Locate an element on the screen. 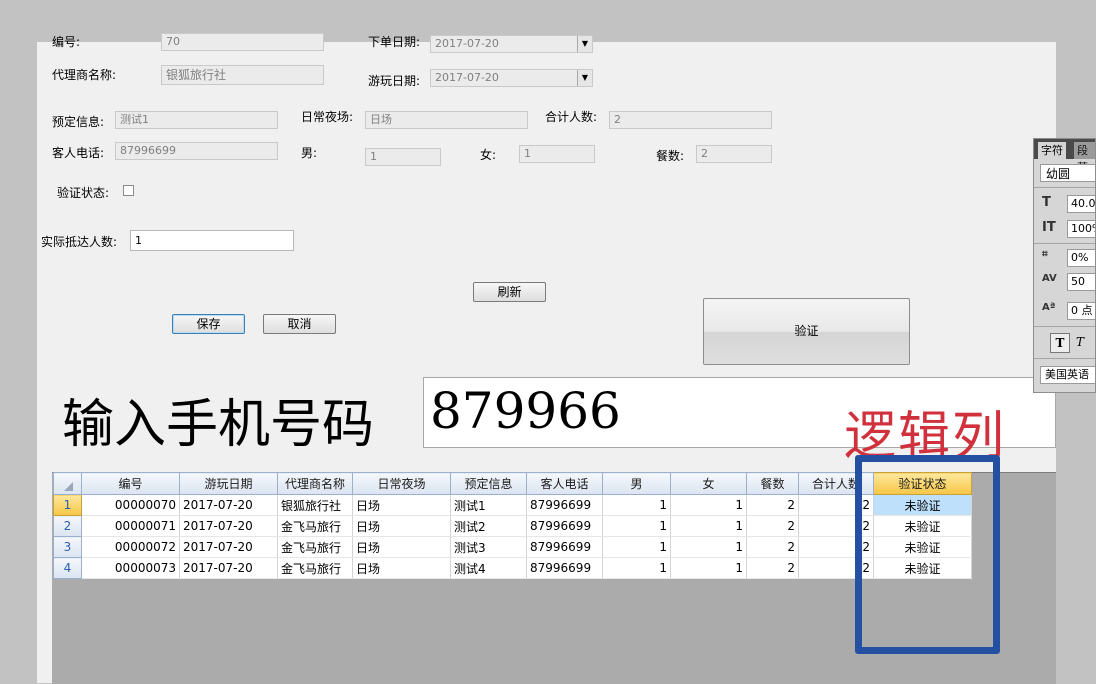 This screenshot has width=1096, height=684. depart-date-value: 2017-07-20 is located at coordinates (467, 43).